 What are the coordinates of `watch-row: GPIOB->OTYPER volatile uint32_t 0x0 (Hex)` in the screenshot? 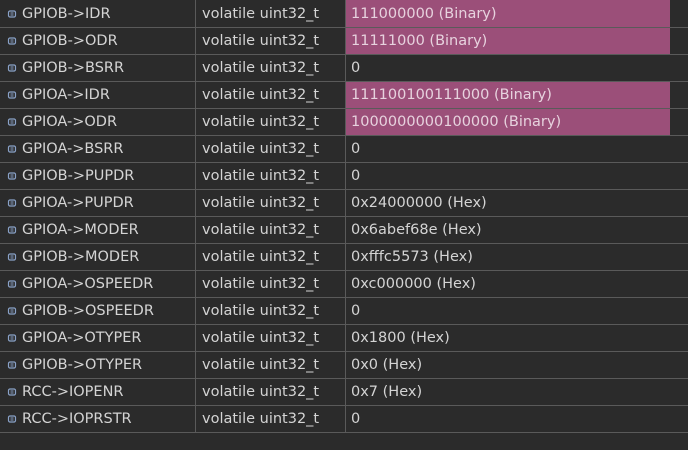 It's located at (344, 365).